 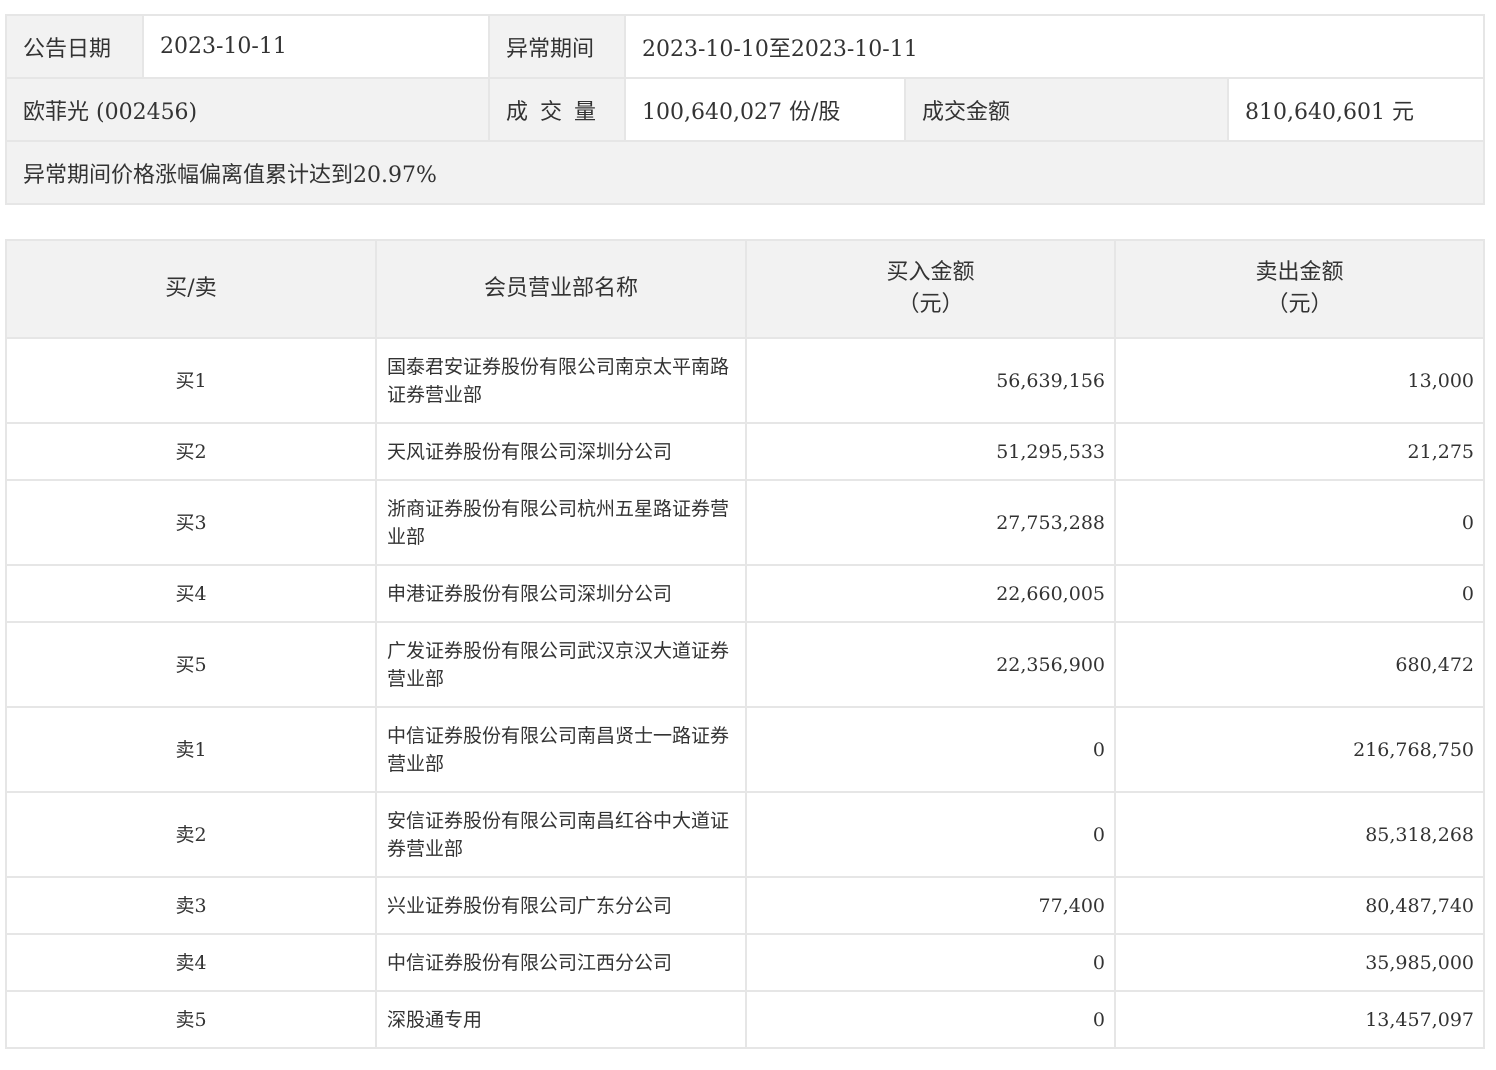 What do you see at coordinates (561, 380) in the screenshot?
I see `member-name-cell: 国泰君安证券股份有限公司南京太平南路证券营业部` at bounding box center [561, 380].